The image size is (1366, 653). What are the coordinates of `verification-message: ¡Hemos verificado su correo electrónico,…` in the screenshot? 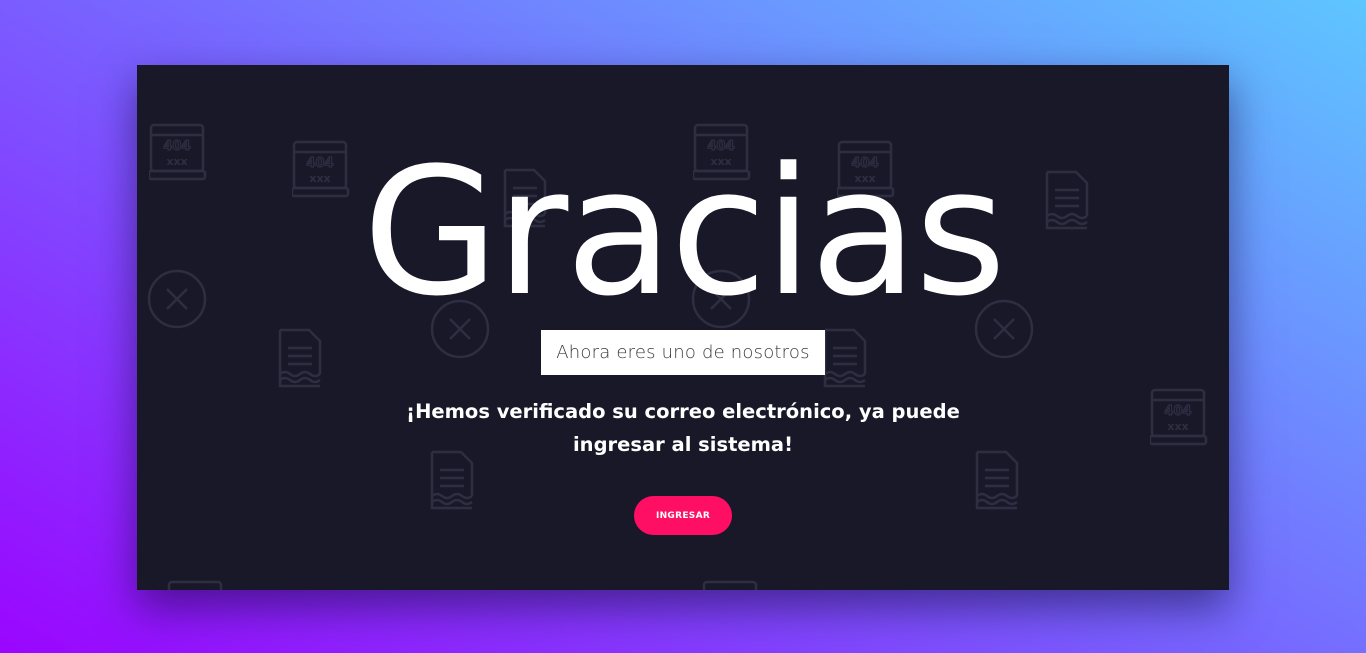 It's located at (683, 428).